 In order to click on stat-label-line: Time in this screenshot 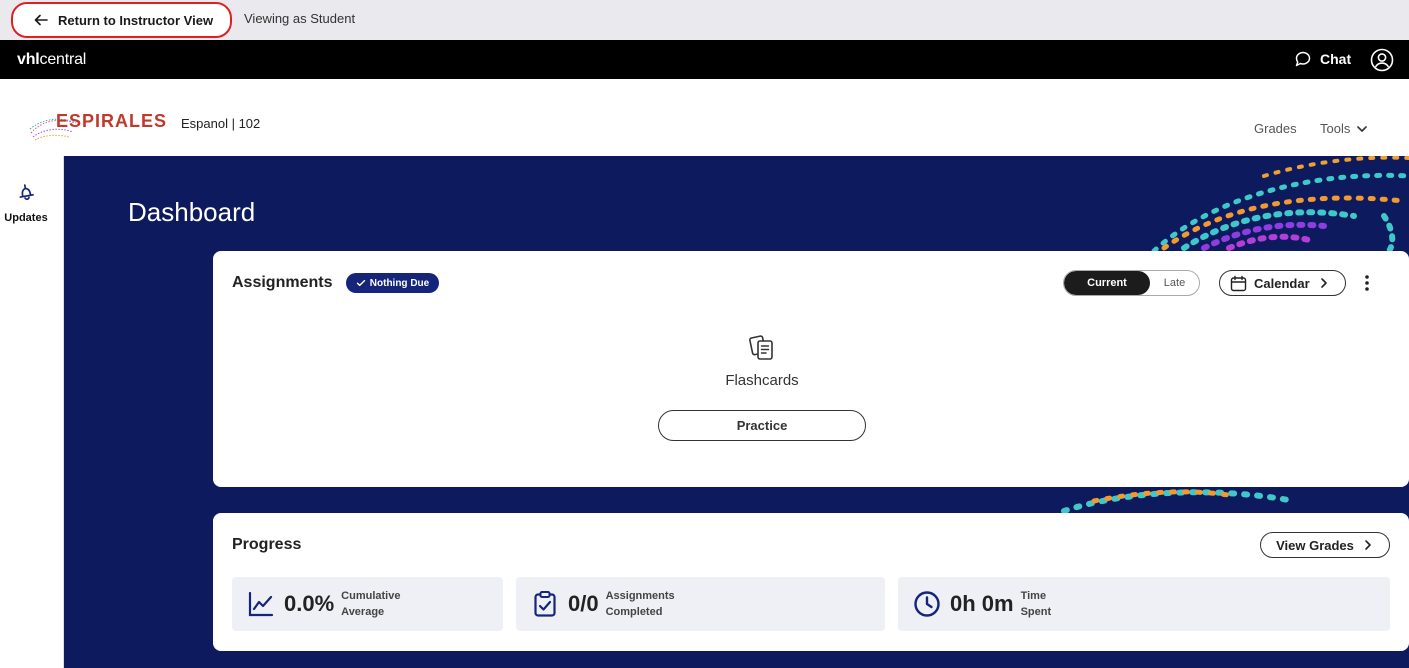, I will do `click(1033, 596)`.